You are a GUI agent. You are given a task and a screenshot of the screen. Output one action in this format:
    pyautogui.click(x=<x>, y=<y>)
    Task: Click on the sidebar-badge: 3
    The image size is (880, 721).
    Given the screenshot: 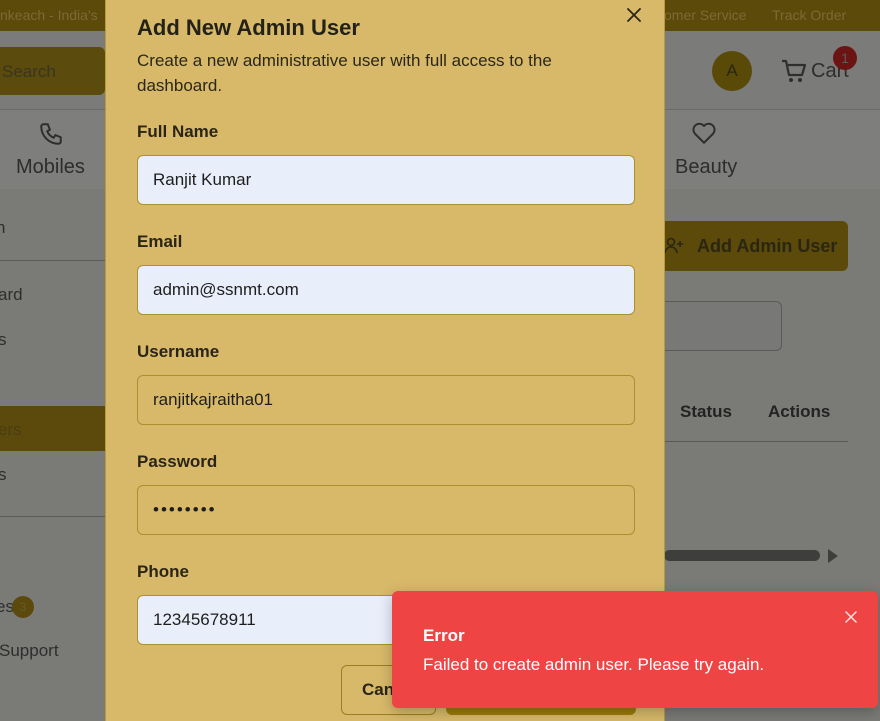 What is the action you would take?
    pyautogui.click(x=23, y=607)
    